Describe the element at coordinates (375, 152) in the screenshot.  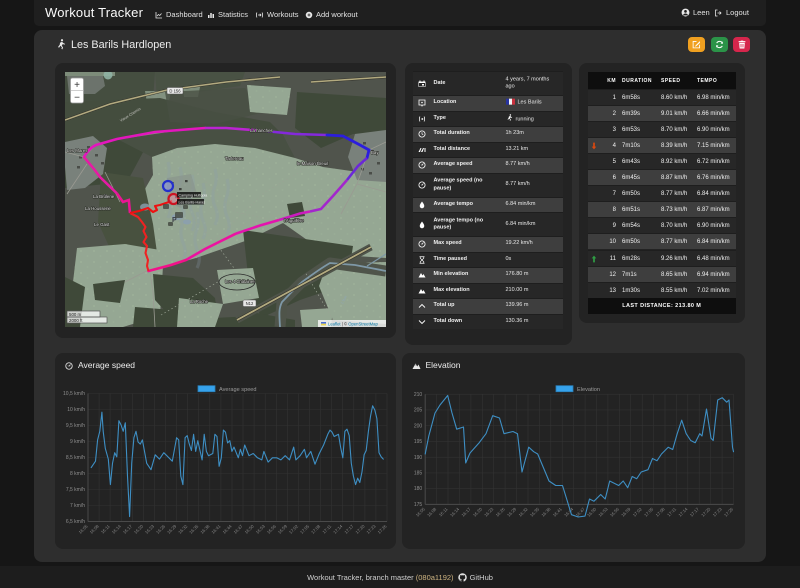
I see `svg-text: Bay` at that location.